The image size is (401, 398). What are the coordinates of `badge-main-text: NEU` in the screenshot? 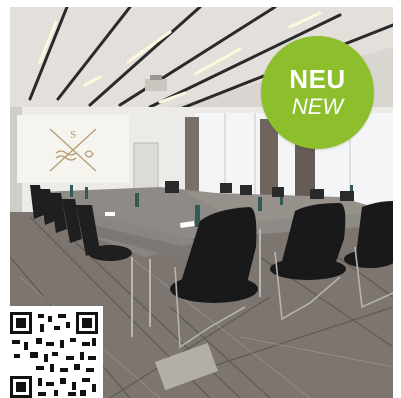 It's located at (317, 78).